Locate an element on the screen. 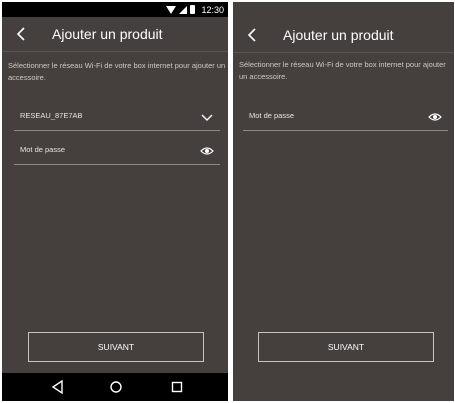 This screenshot has height=403, width=455. chevron-down-icon is located at coordinates (207, 117).